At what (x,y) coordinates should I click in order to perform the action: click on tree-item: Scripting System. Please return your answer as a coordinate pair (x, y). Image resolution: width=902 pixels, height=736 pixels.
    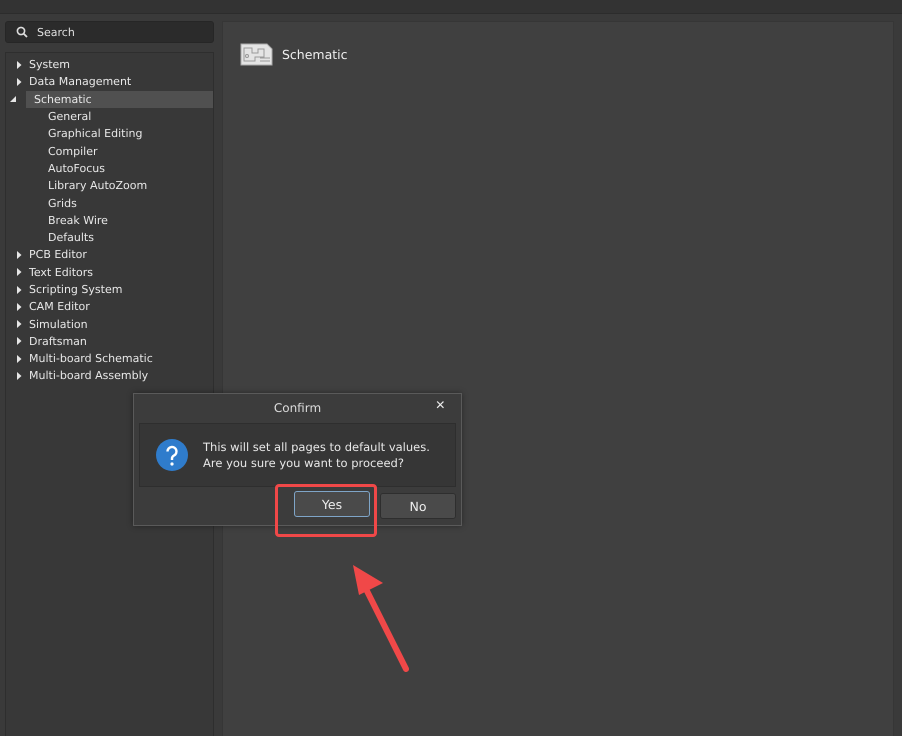
    Looking at the image, I should click on (109, 289).